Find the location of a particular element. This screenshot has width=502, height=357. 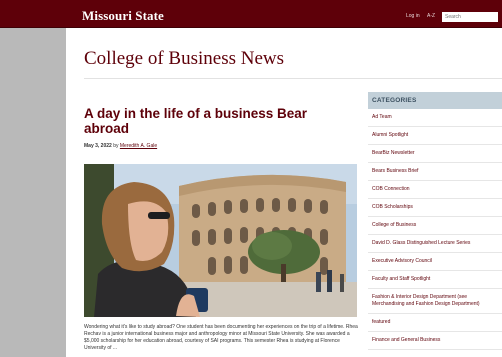

top-bar: Missouri State Log in A-Z is located at coordinates (251, 14).